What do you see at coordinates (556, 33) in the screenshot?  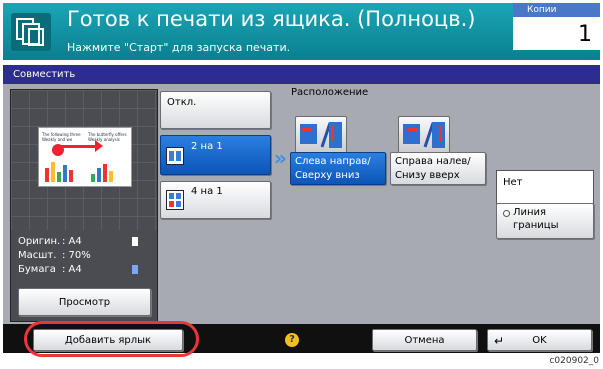 I see `copies-field: 1` at bounding box center [556, 33].